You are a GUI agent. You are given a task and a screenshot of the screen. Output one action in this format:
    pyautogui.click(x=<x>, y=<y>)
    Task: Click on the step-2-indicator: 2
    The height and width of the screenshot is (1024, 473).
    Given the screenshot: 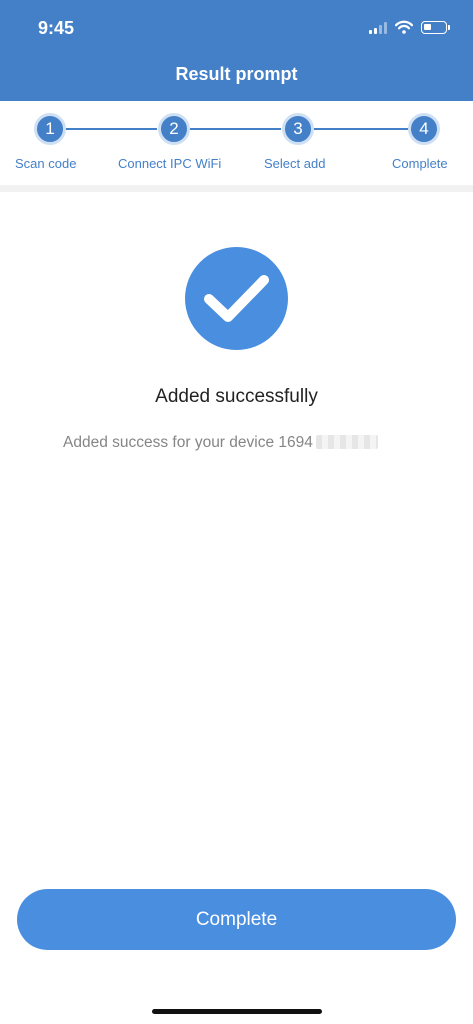 What is the action you would take?
    pyautogui.click(x=174, y=129)
    